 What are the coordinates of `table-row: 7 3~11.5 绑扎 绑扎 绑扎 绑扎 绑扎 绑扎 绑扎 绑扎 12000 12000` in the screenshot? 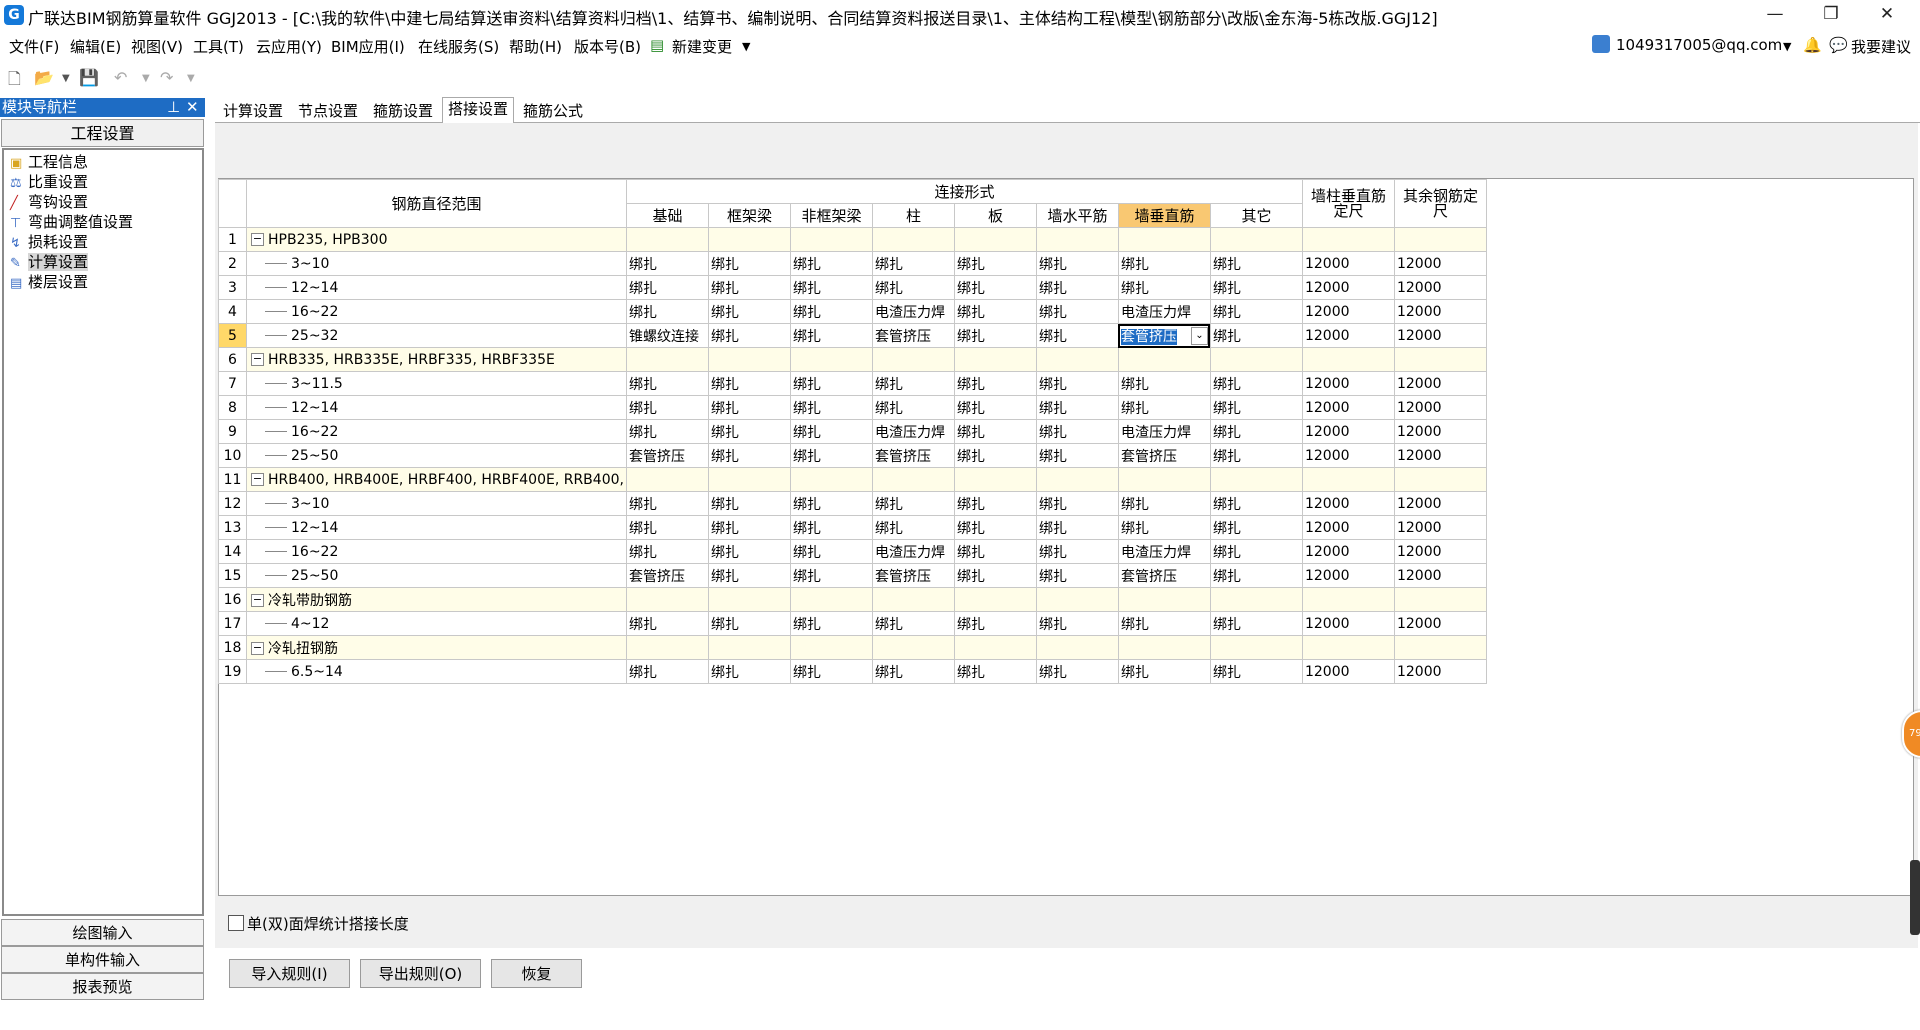 It's located at (852, 383).